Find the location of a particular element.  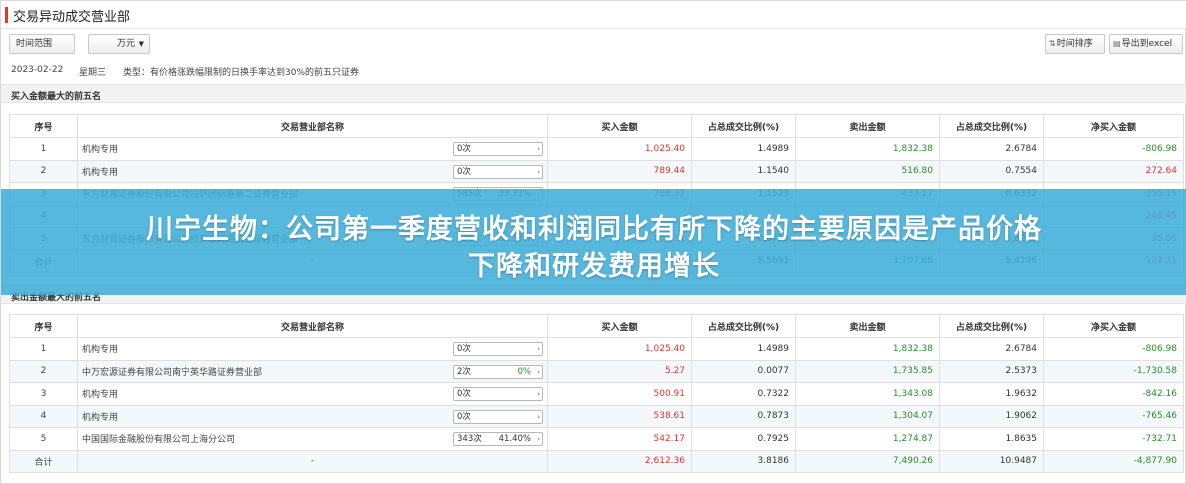

time-range-button: 时间范围 is located at coordinates (42, 44).